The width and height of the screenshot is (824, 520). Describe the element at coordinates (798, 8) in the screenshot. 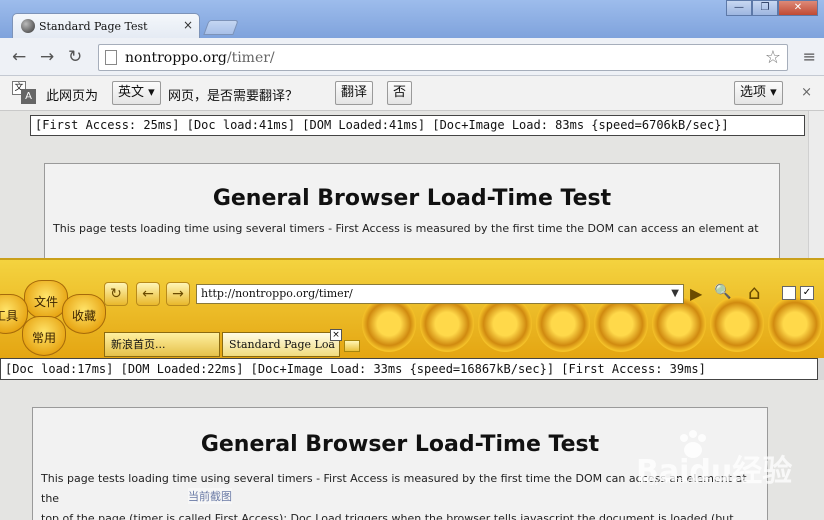

I see `window-close-button: ✕` at that location.